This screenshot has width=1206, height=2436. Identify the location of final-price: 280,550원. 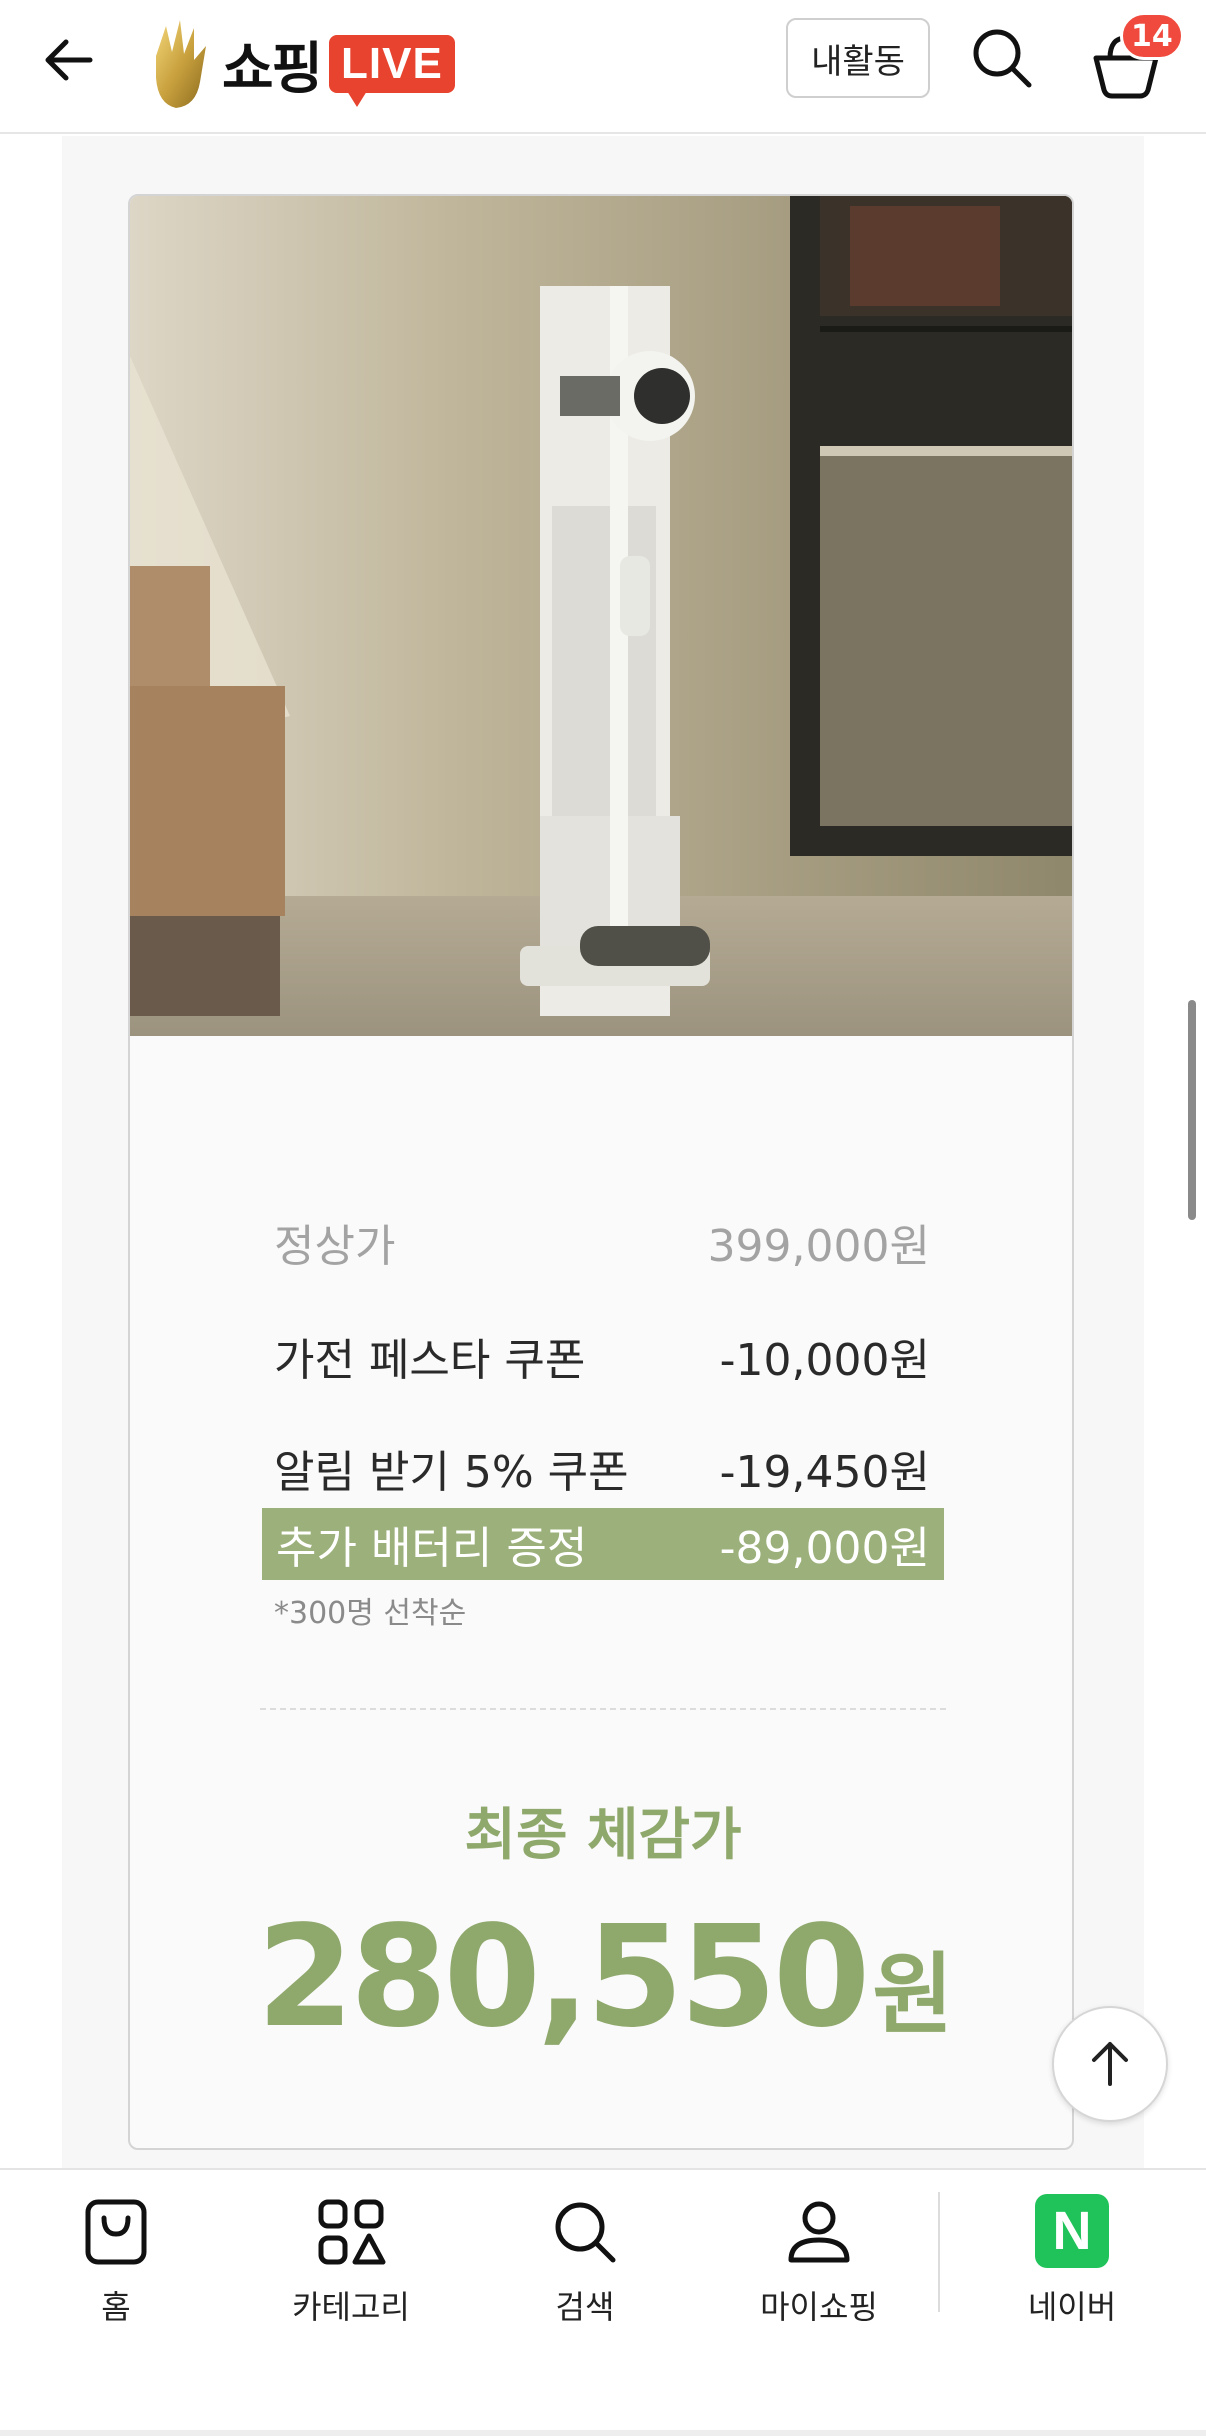
(601, 1977).